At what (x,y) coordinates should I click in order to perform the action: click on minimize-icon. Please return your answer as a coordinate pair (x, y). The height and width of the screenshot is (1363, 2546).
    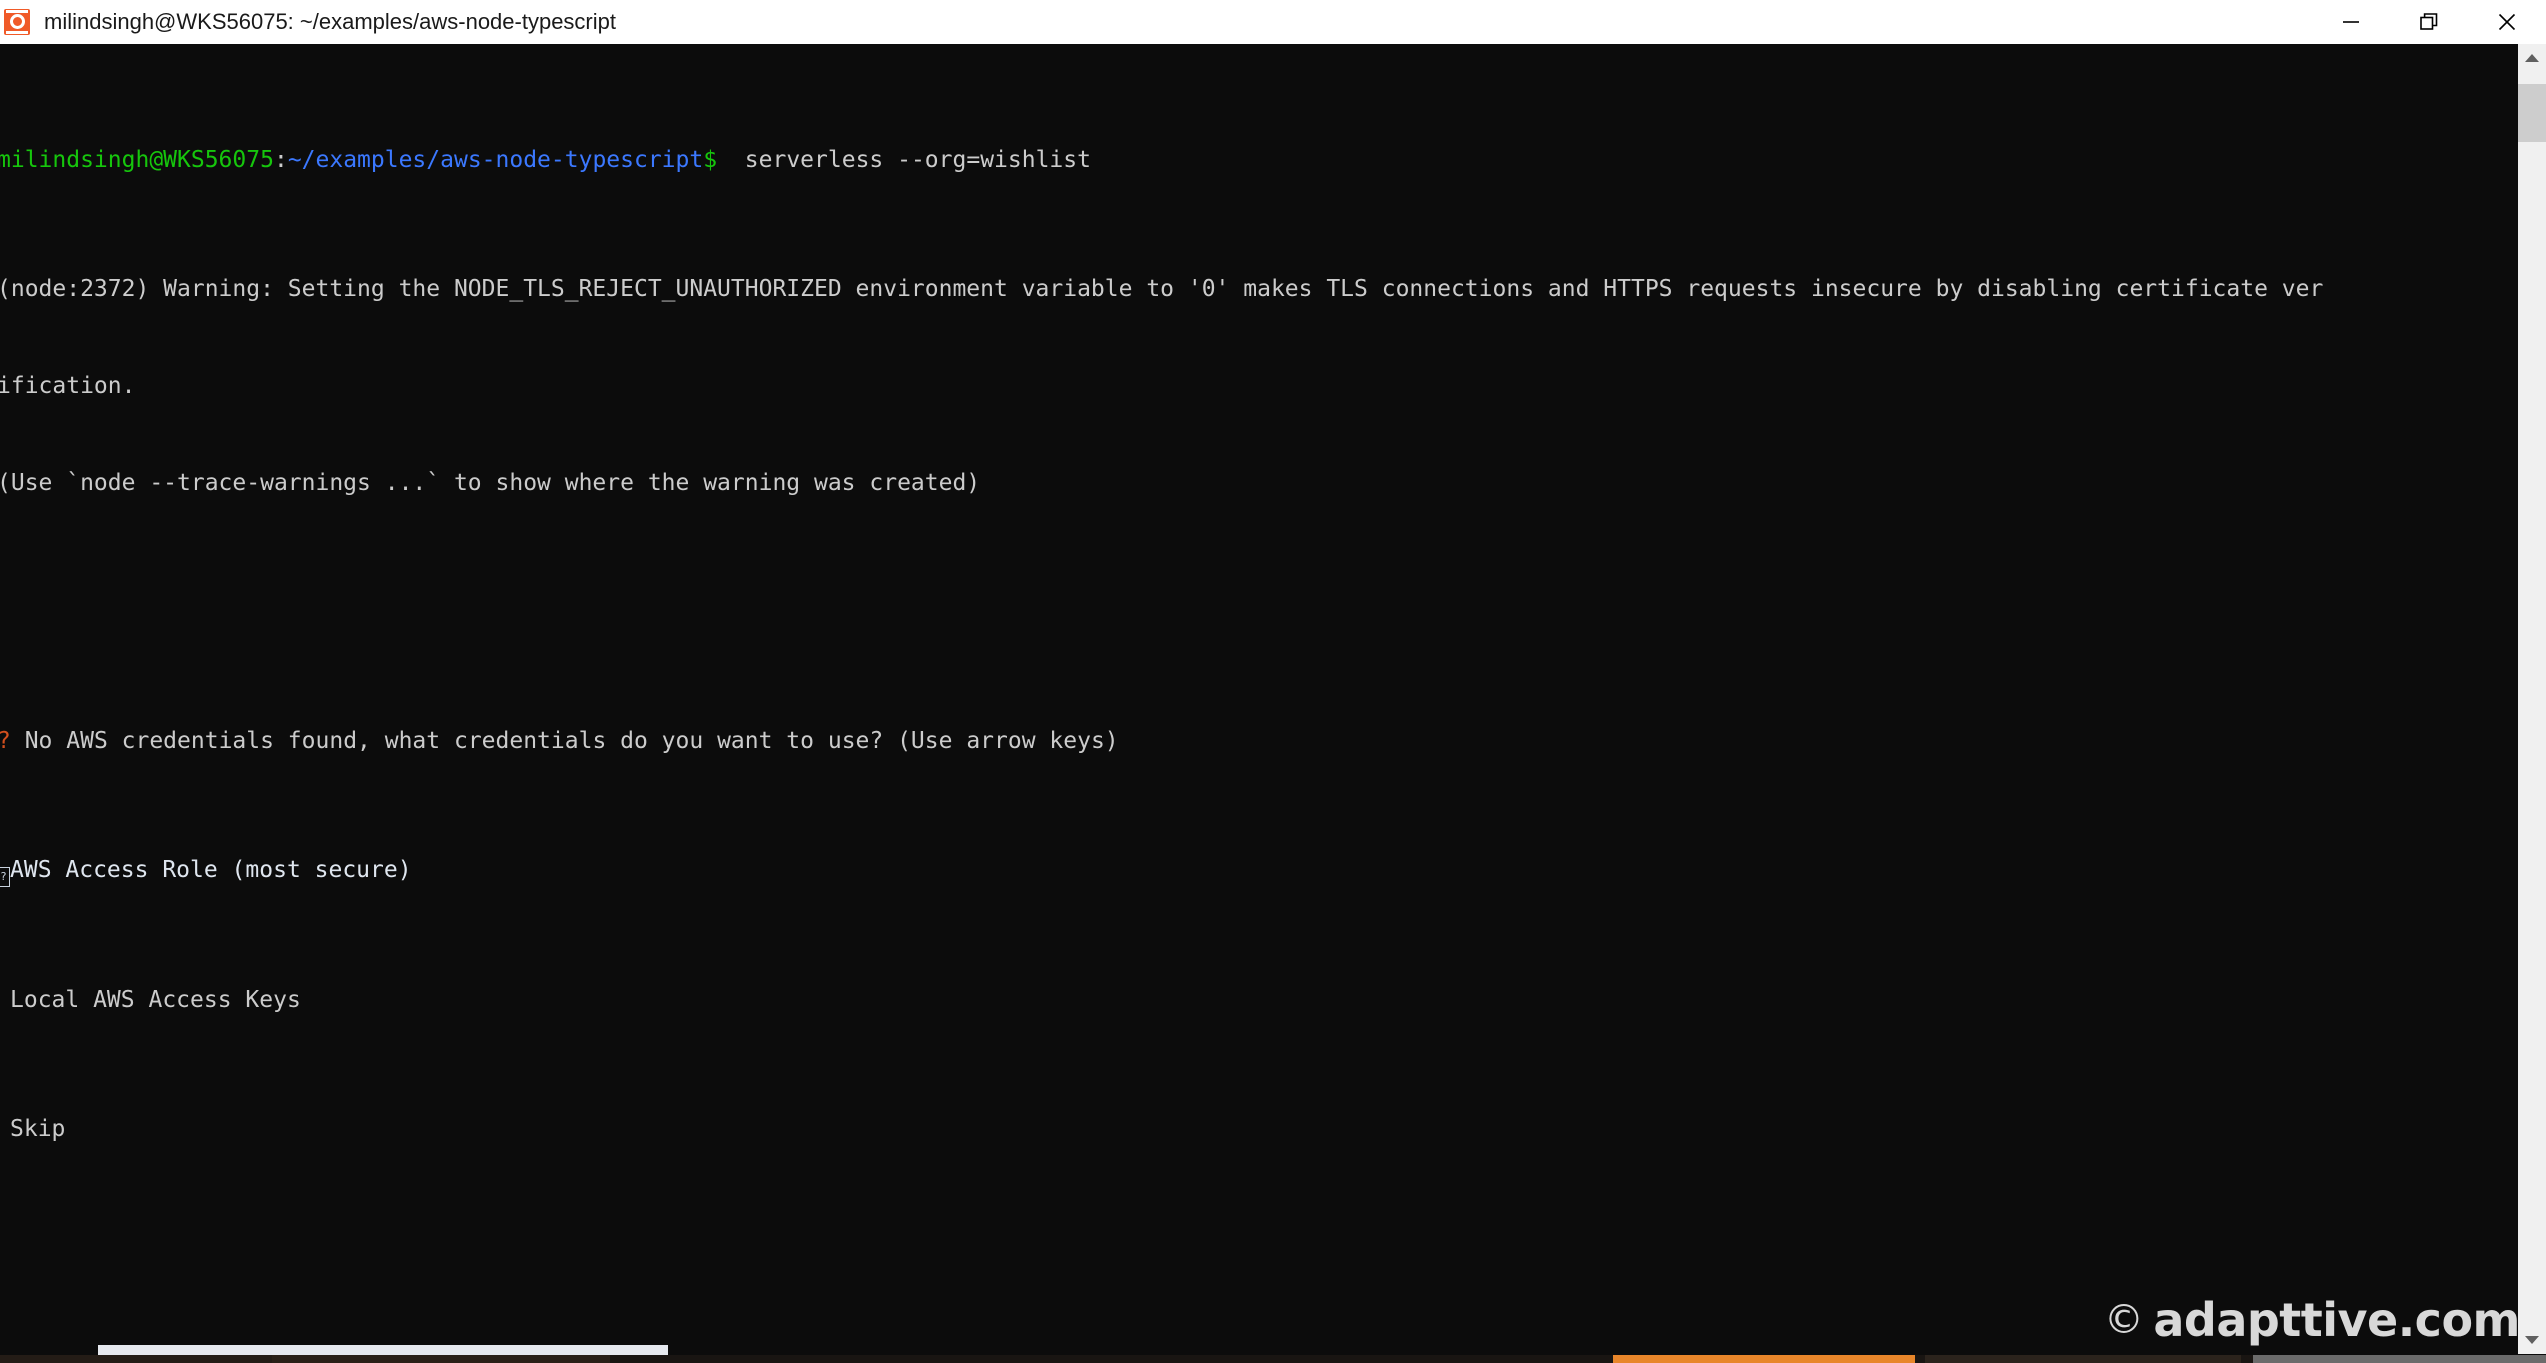
    Looking at the image, I should click on (2351, 21).